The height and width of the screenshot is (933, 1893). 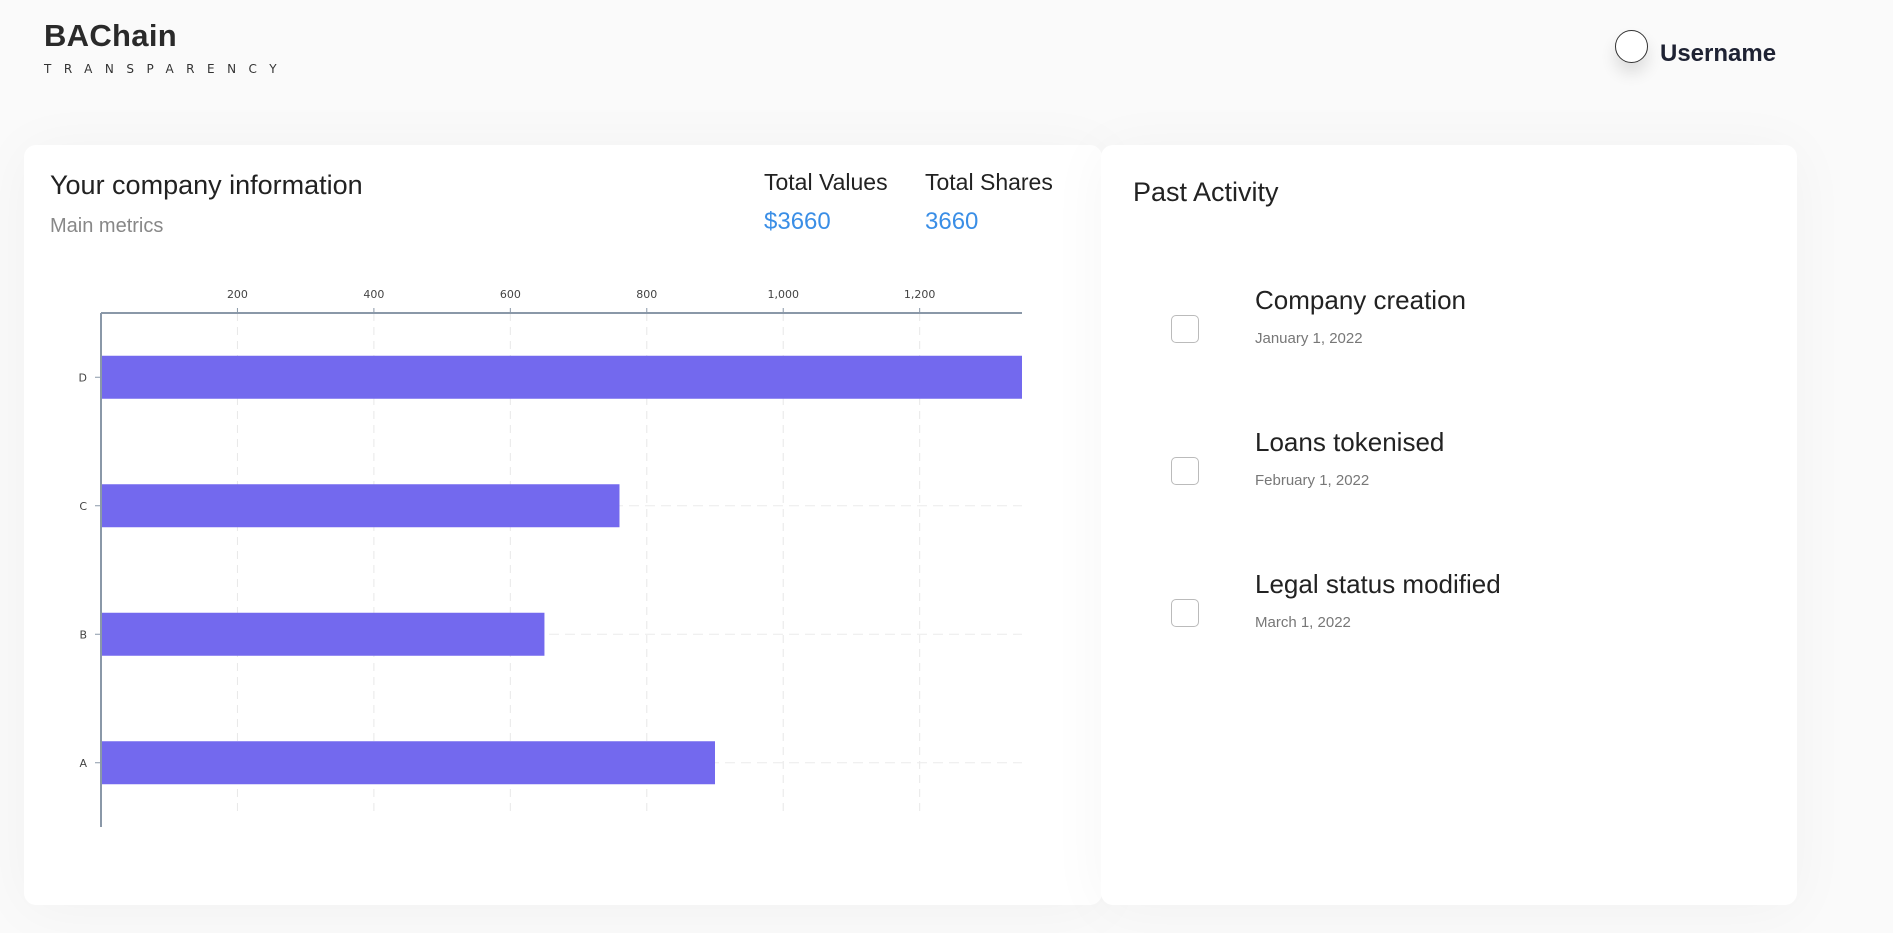 I want to click on y-tick-label: C, so click(x=83, y=506).